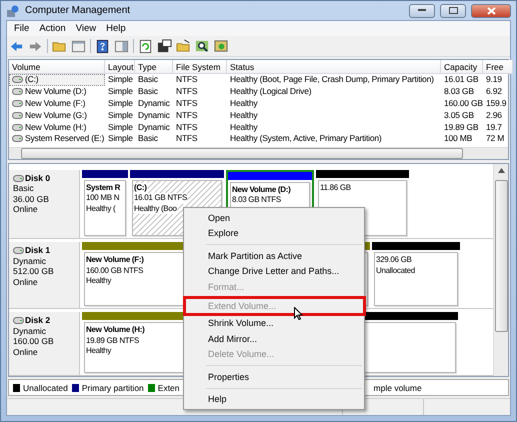 This screenshot has width=517, height=422. I want to click on partition-label: 11.86 GB, so click(335, 188).